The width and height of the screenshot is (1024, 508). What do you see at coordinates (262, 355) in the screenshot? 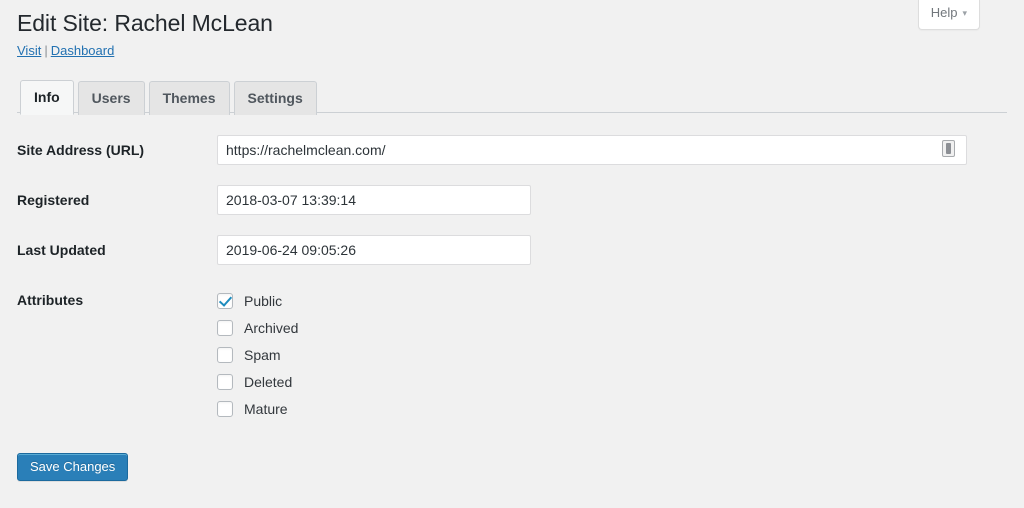
I see `spam-checkbox-label: Spam` at bounding box center [262, 355].